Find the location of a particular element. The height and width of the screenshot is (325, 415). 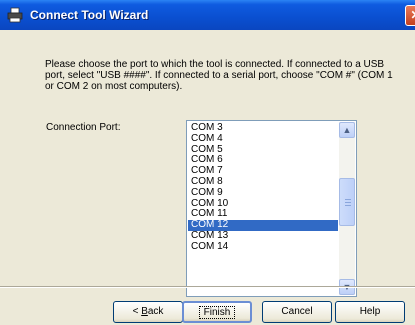

listbox-scrollbar: ▲ ▼ is located at coordinates (347, 208).